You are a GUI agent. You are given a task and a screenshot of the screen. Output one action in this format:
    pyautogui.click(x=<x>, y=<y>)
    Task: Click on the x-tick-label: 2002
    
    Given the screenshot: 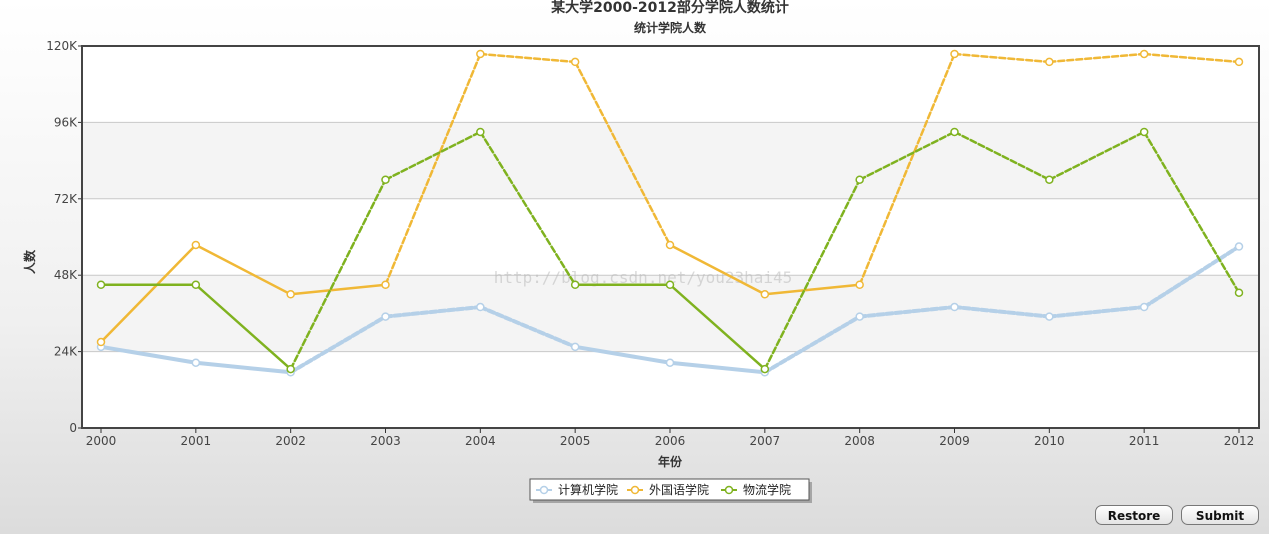 What is the action you would take?
    pyautogui.click(x=290, y=441)
    